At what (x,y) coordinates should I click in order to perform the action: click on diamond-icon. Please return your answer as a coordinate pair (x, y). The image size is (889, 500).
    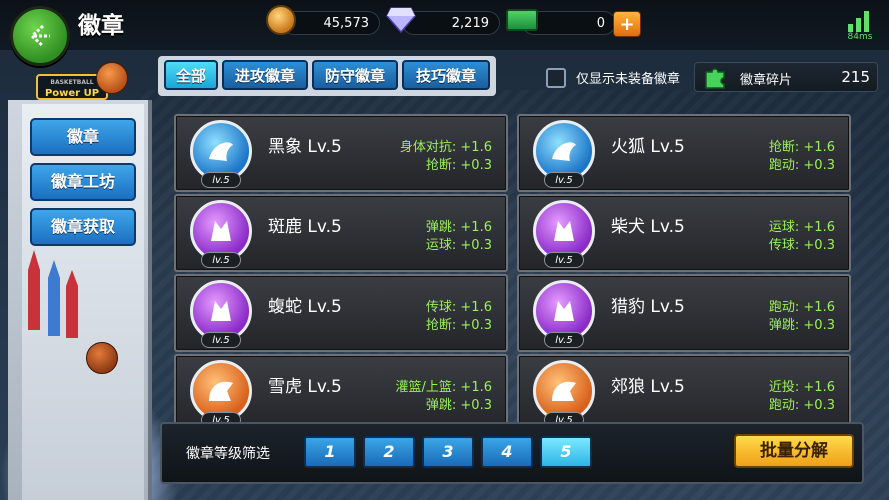
    Looking at the image, I should click on (401, 20).